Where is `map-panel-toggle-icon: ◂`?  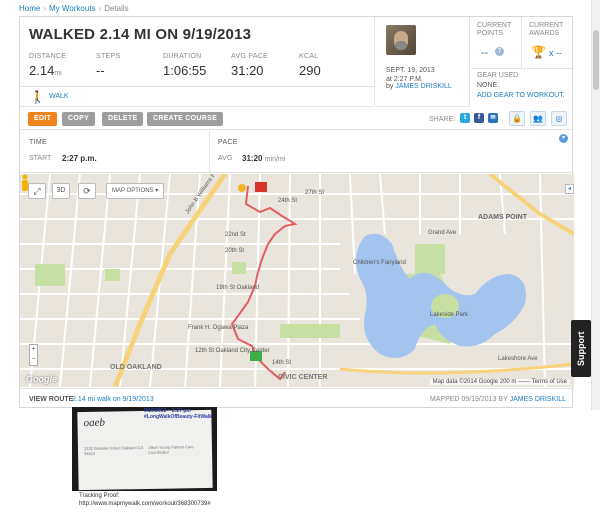 map-panel-toggle-icon: ◂ is located at coordinates (569, 189).